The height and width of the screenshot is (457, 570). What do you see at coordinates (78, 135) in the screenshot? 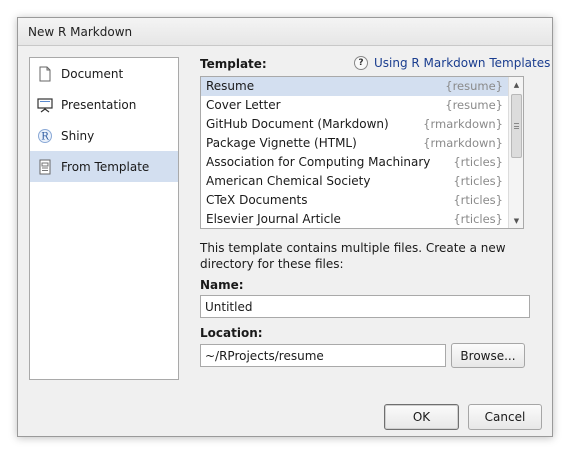
I see `sidebar-item-label: Shiny` at bounding box center [78, 135].